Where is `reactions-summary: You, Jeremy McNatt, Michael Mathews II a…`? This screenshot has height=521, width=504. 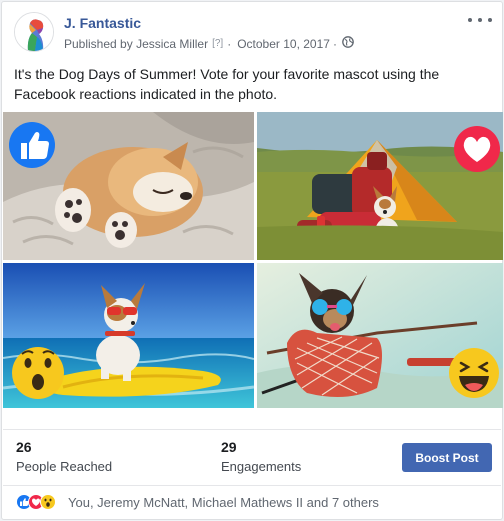
reactions-summary: You, Jeremy McNatt, Michael Mathews II a… is located at coordinates (197, 502).